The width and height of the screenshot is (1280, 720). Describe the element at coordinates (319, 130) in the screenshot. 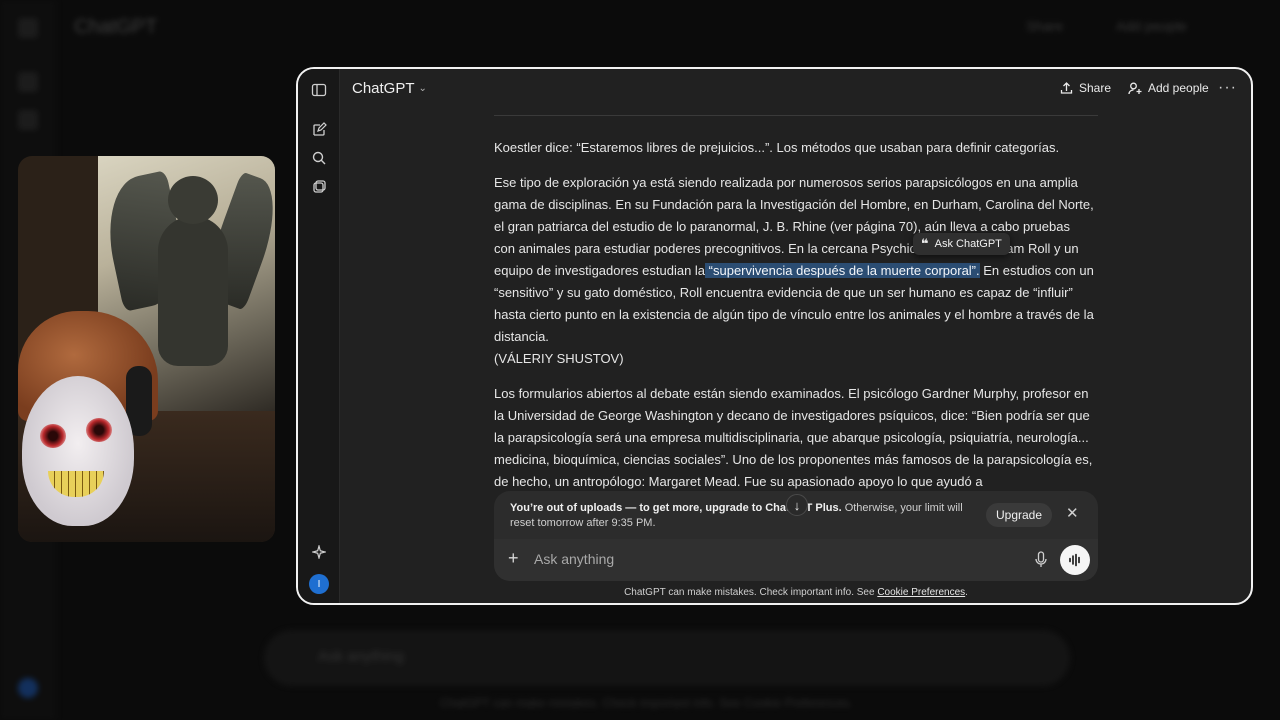

I see `new-chat-icon` at that location.